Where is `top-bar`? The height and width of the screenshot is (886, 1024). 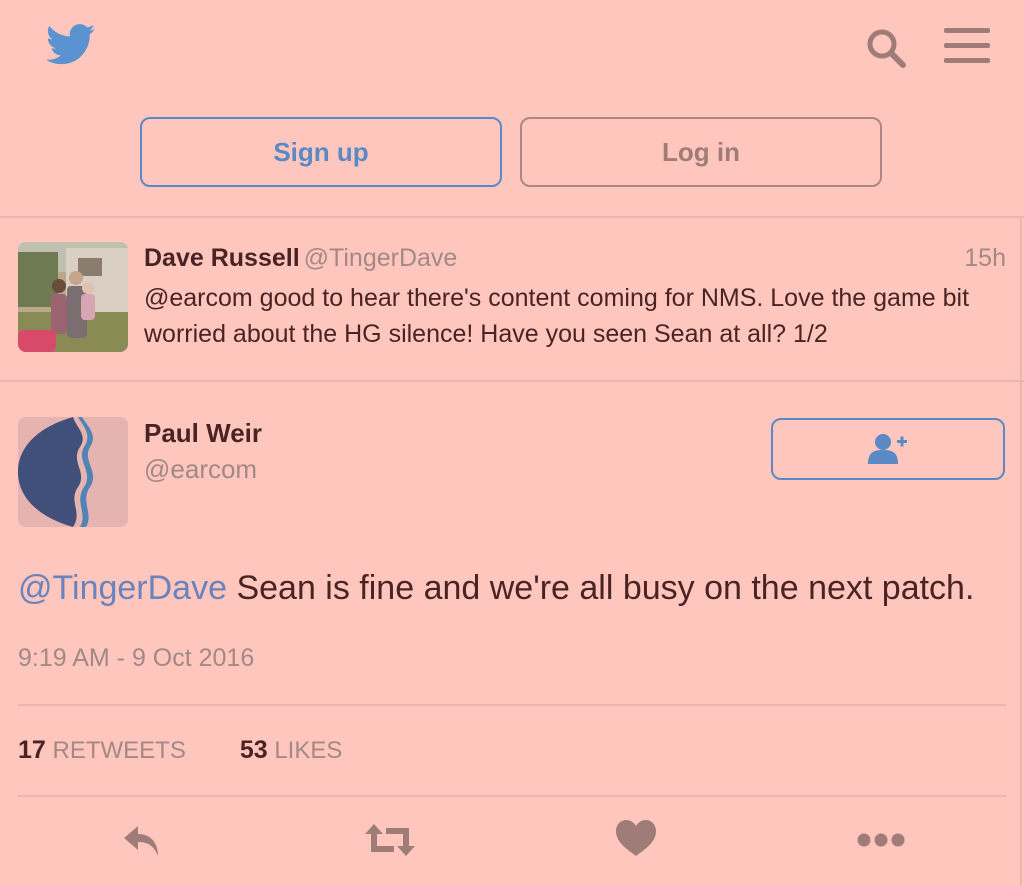 top-bar is located at coordinates (512, 47).